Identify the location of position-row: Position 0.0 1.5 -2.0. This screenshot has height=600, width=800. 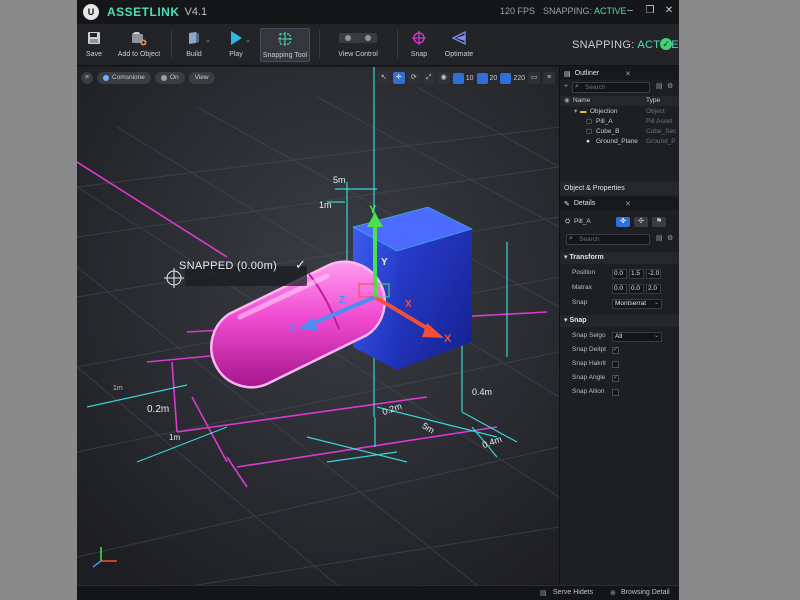
(616, 274).